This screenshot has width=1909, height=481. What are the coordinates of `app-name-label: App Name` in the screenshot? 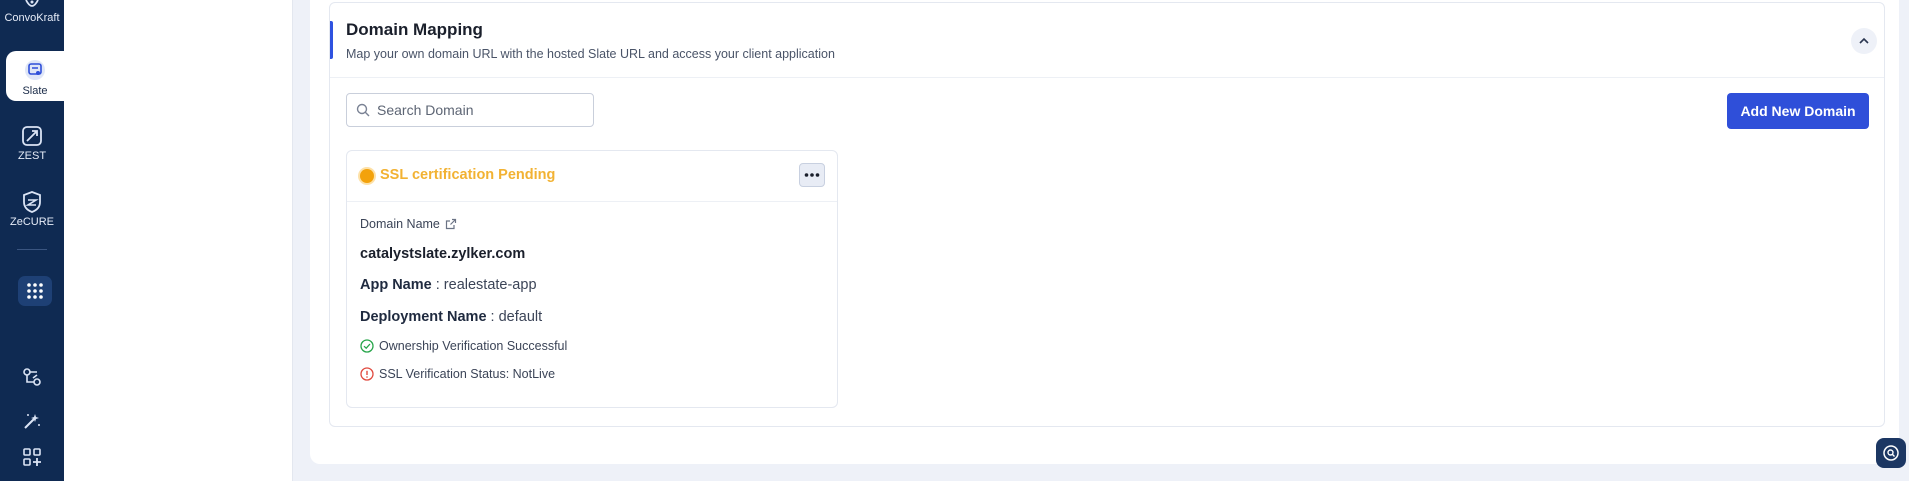 It's located at (396, 285).